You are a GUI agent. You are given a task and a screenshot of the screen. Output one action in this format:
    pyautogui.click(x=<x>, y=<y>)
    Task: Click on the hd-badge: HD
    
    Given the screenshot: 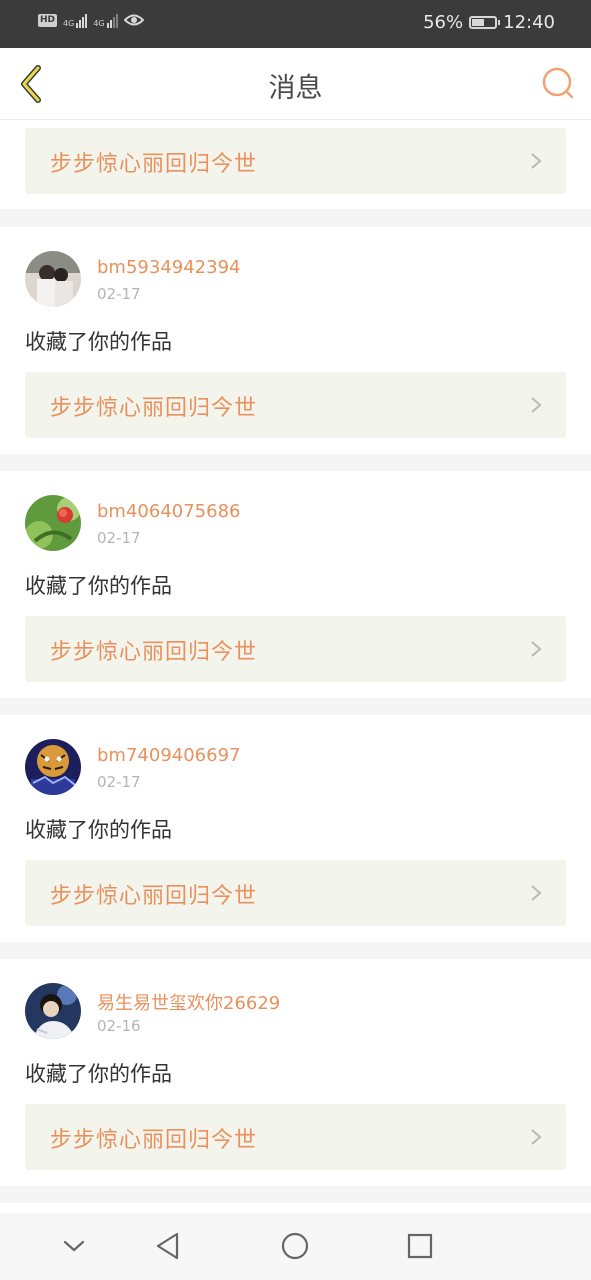 What is the action you would take?
    pyautogui.click(x=48, y=20)
    